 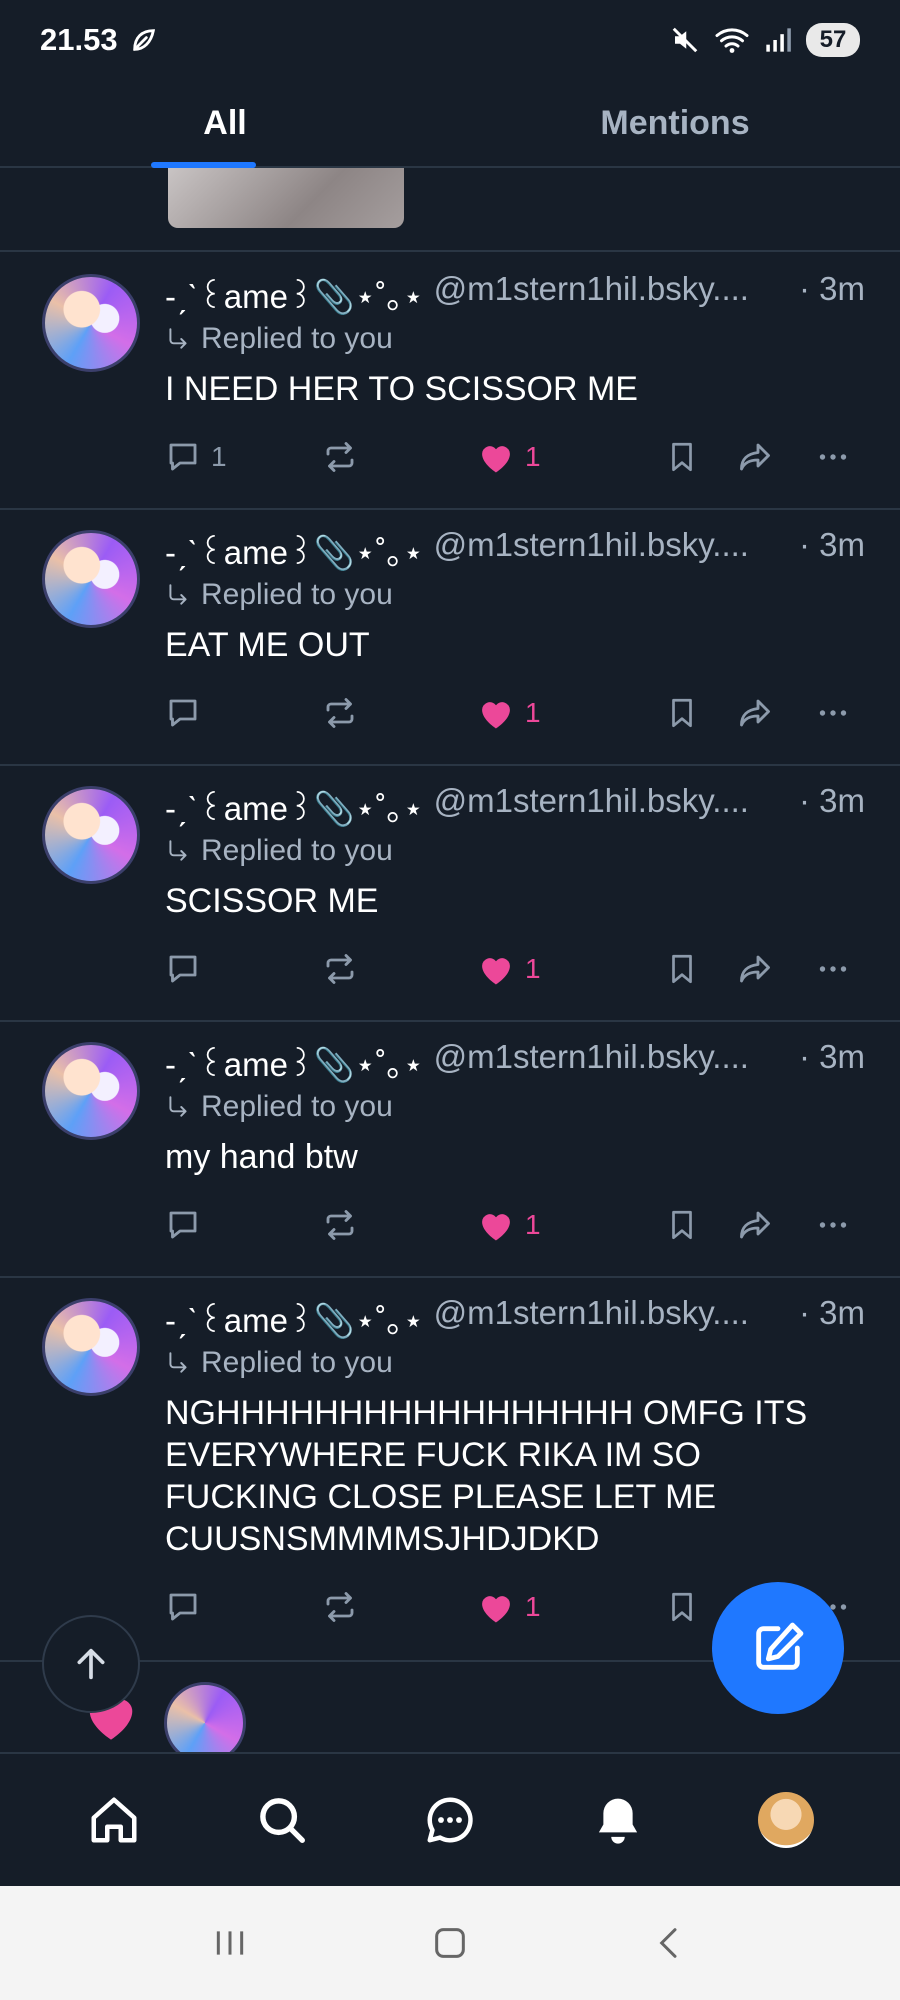 What do you see at coordinates (144, 40) in the screenshot?
I see `leaf-icon` at bounding box center [144, 40].